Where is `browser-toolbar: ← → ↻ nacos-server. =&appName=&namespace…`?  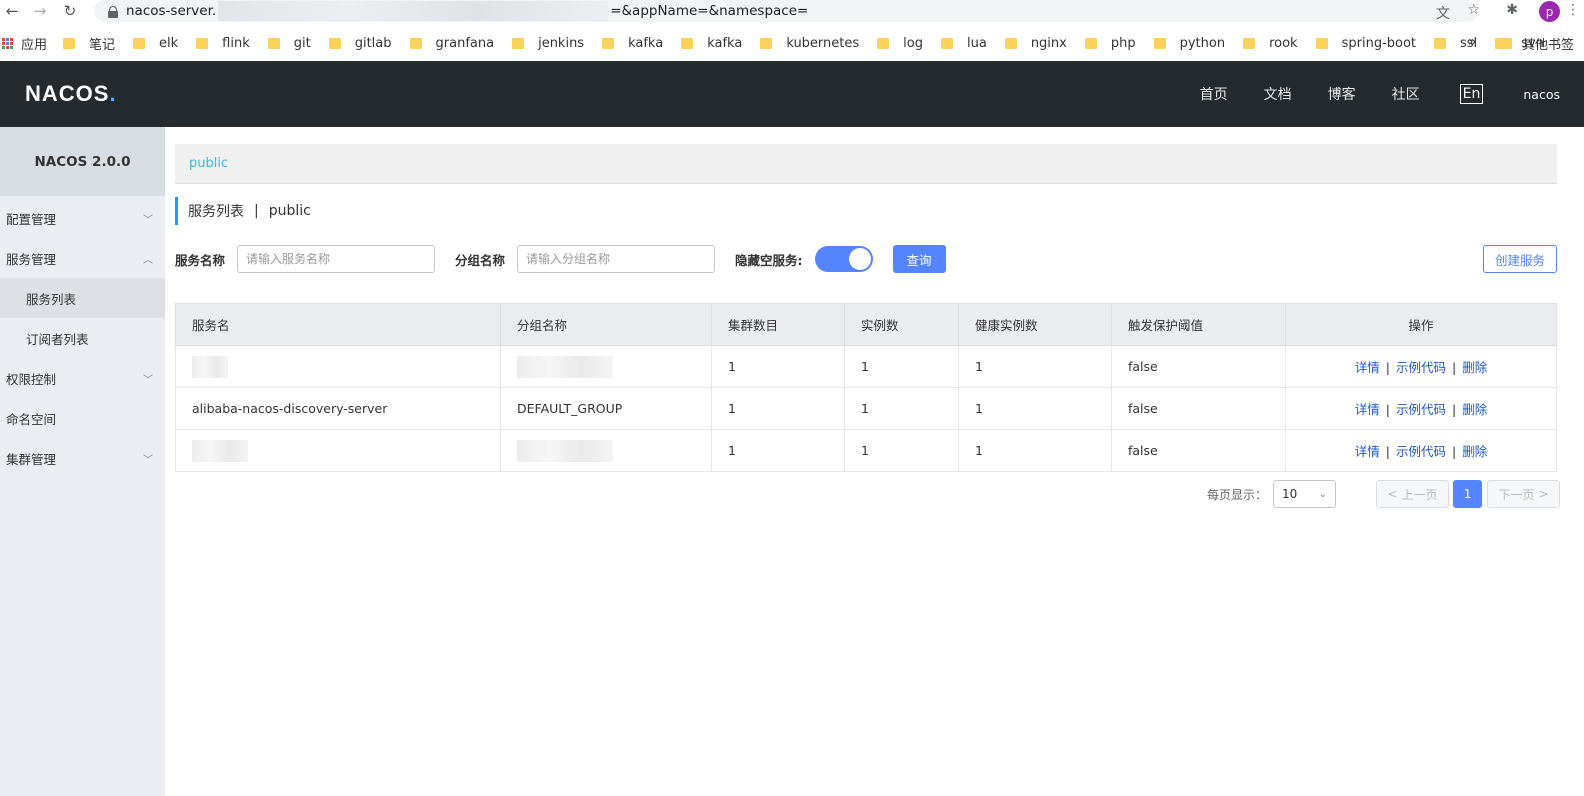
browser-toolbar: ← → ↻ nacos-server. =&appName=&namespace… is located at coordinates (792, 12).